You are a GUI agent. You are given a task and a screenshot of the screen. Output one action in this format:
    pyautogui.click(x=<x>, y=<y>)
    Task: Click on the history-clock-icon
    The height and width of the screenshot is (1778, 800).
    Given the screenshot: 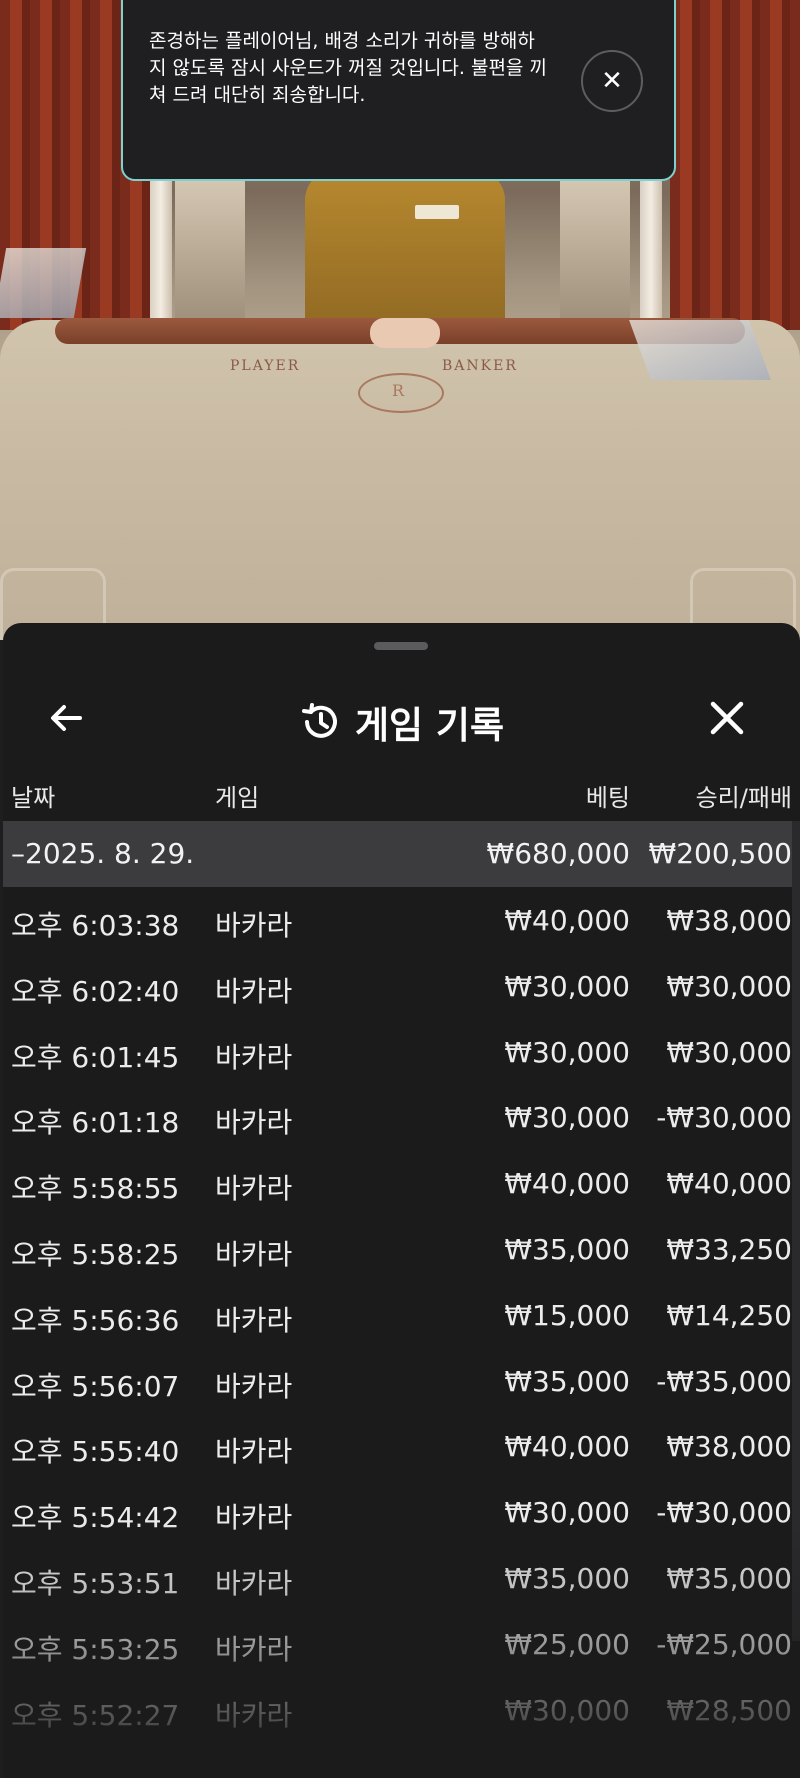 What is the action you would take?
    pyautogui.click(x=319, y=720)
    